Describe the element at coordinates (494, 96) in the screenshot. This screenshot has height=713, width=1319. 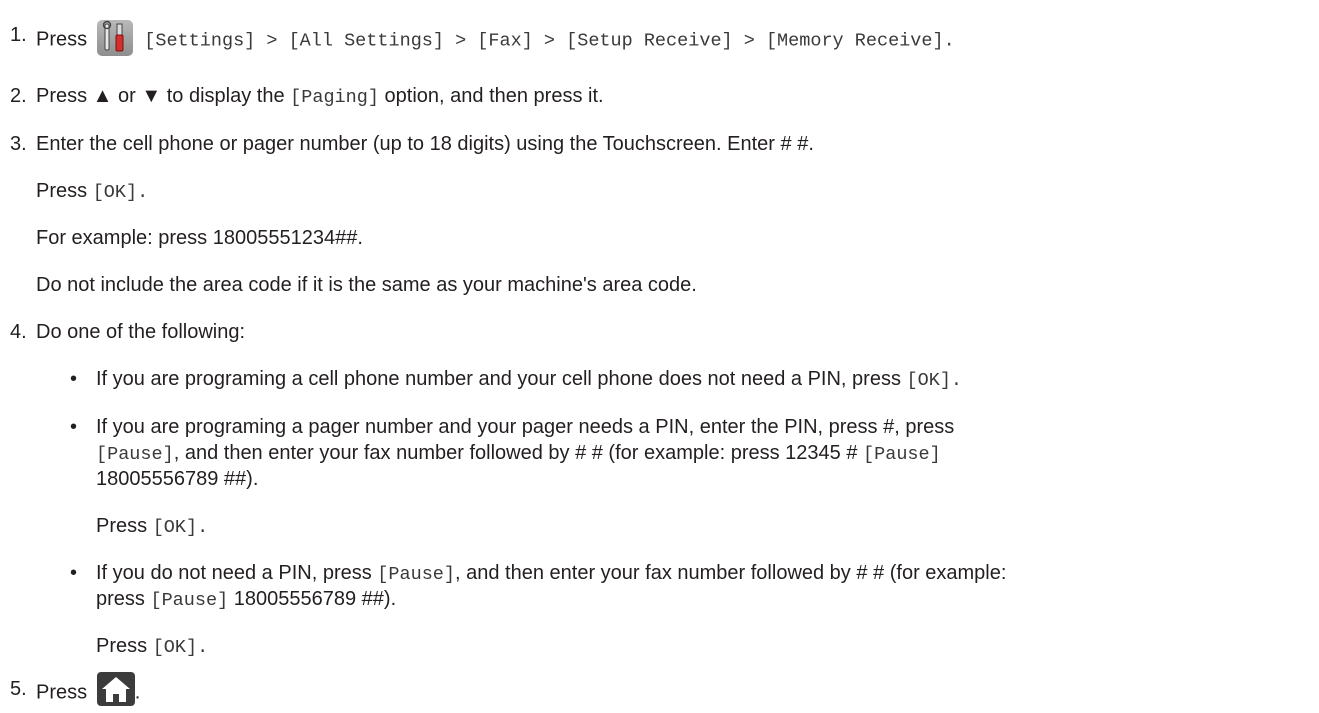
I see `step-text: option, and then press it.` at that location.